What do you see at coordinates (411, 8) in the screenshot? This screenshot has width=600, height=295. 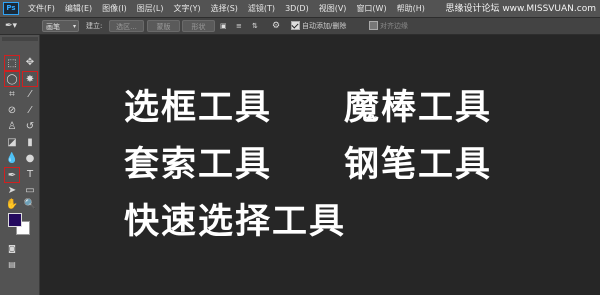 I see `menu-help: 帮助(H)` at bounding box center [411, 8].